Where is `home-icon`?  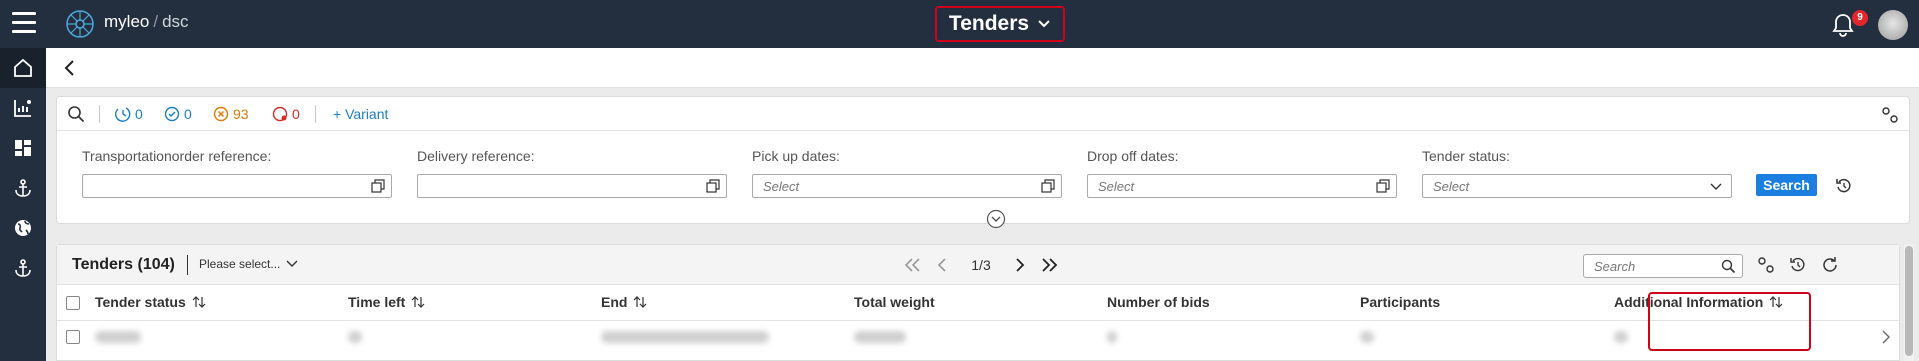
home-icon is located at coordinates (23, 67).